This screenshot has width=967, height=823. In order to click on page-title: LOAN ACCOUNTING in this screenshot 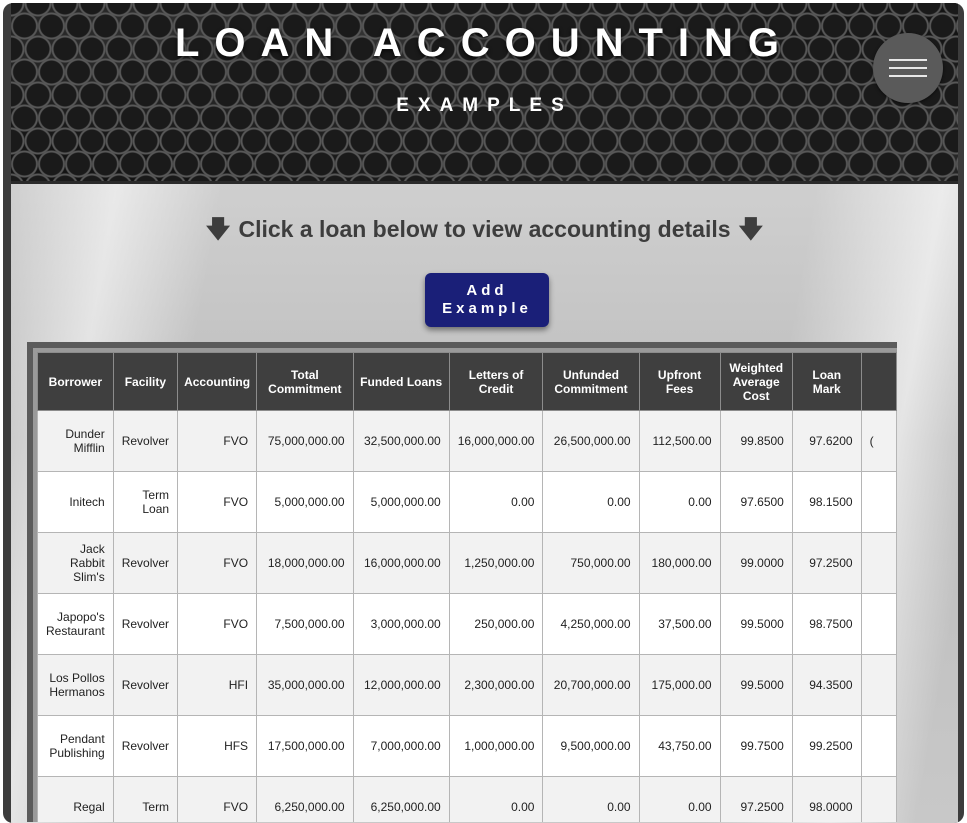, I will do `click(484, 43)`.